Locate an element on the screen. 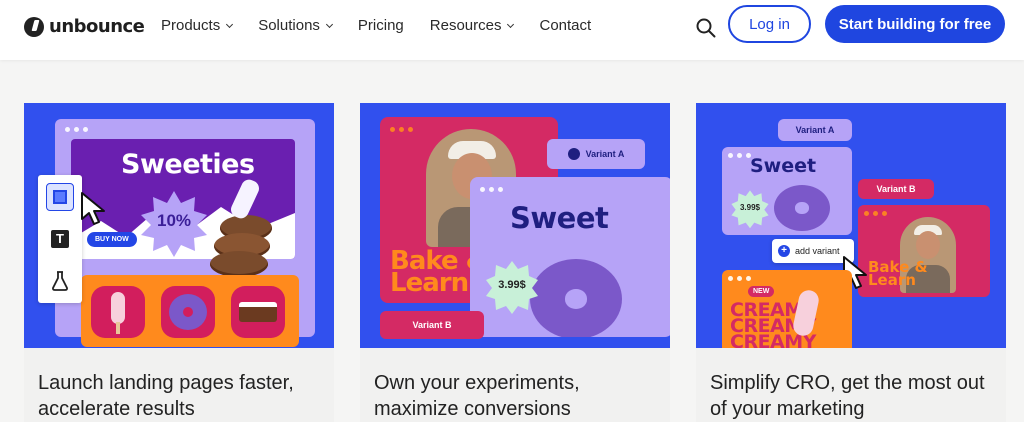 The width and height of the screenshot is (1024, 422). search-icon is located at coordinates (706, 28).